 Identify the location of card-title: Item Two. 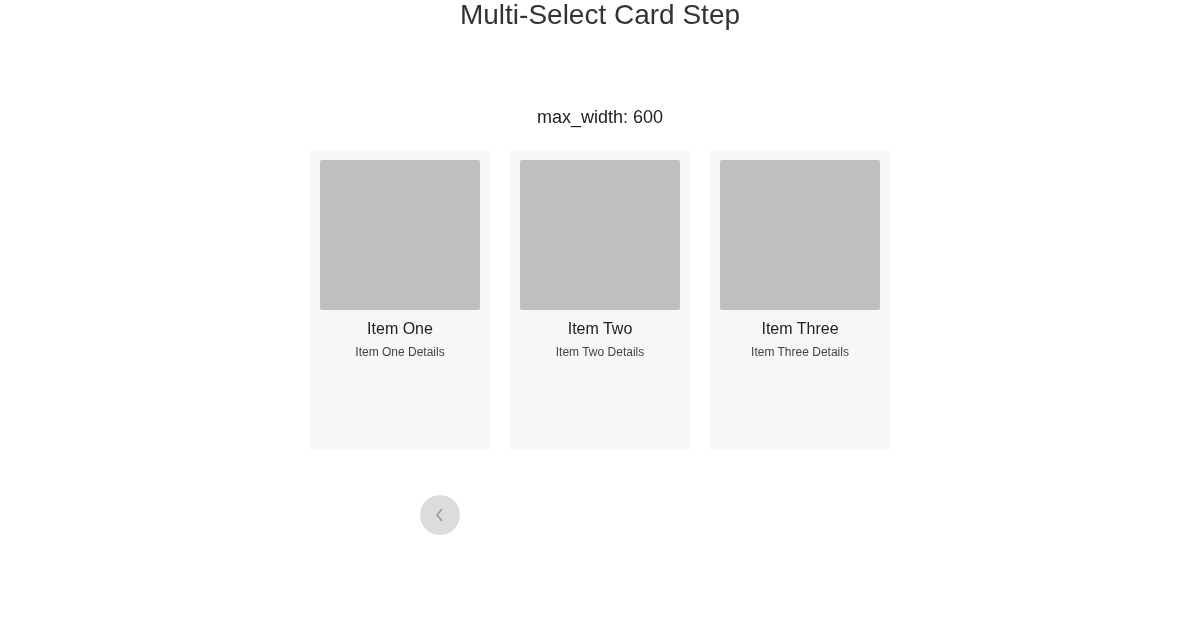
(600, 329).